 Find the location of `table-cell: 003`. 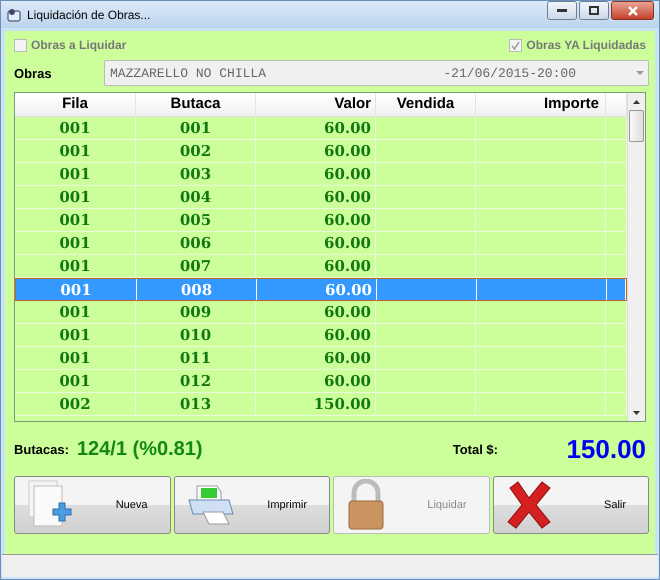

table-cell: 003 is located at coordinates (196, 174).